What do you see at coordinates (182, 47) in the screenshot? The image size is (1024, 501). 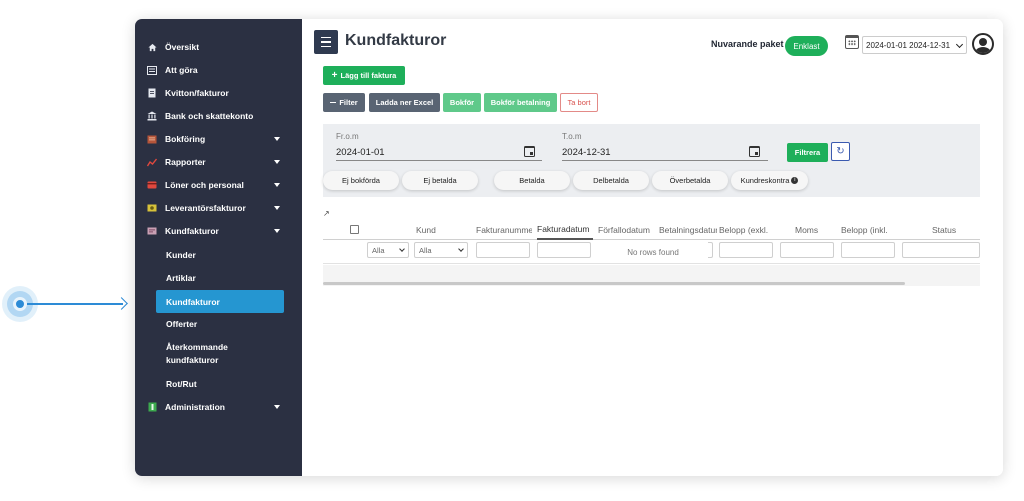 I see `sidebar-item-label: Översikt` at bounding box center [182, 47].